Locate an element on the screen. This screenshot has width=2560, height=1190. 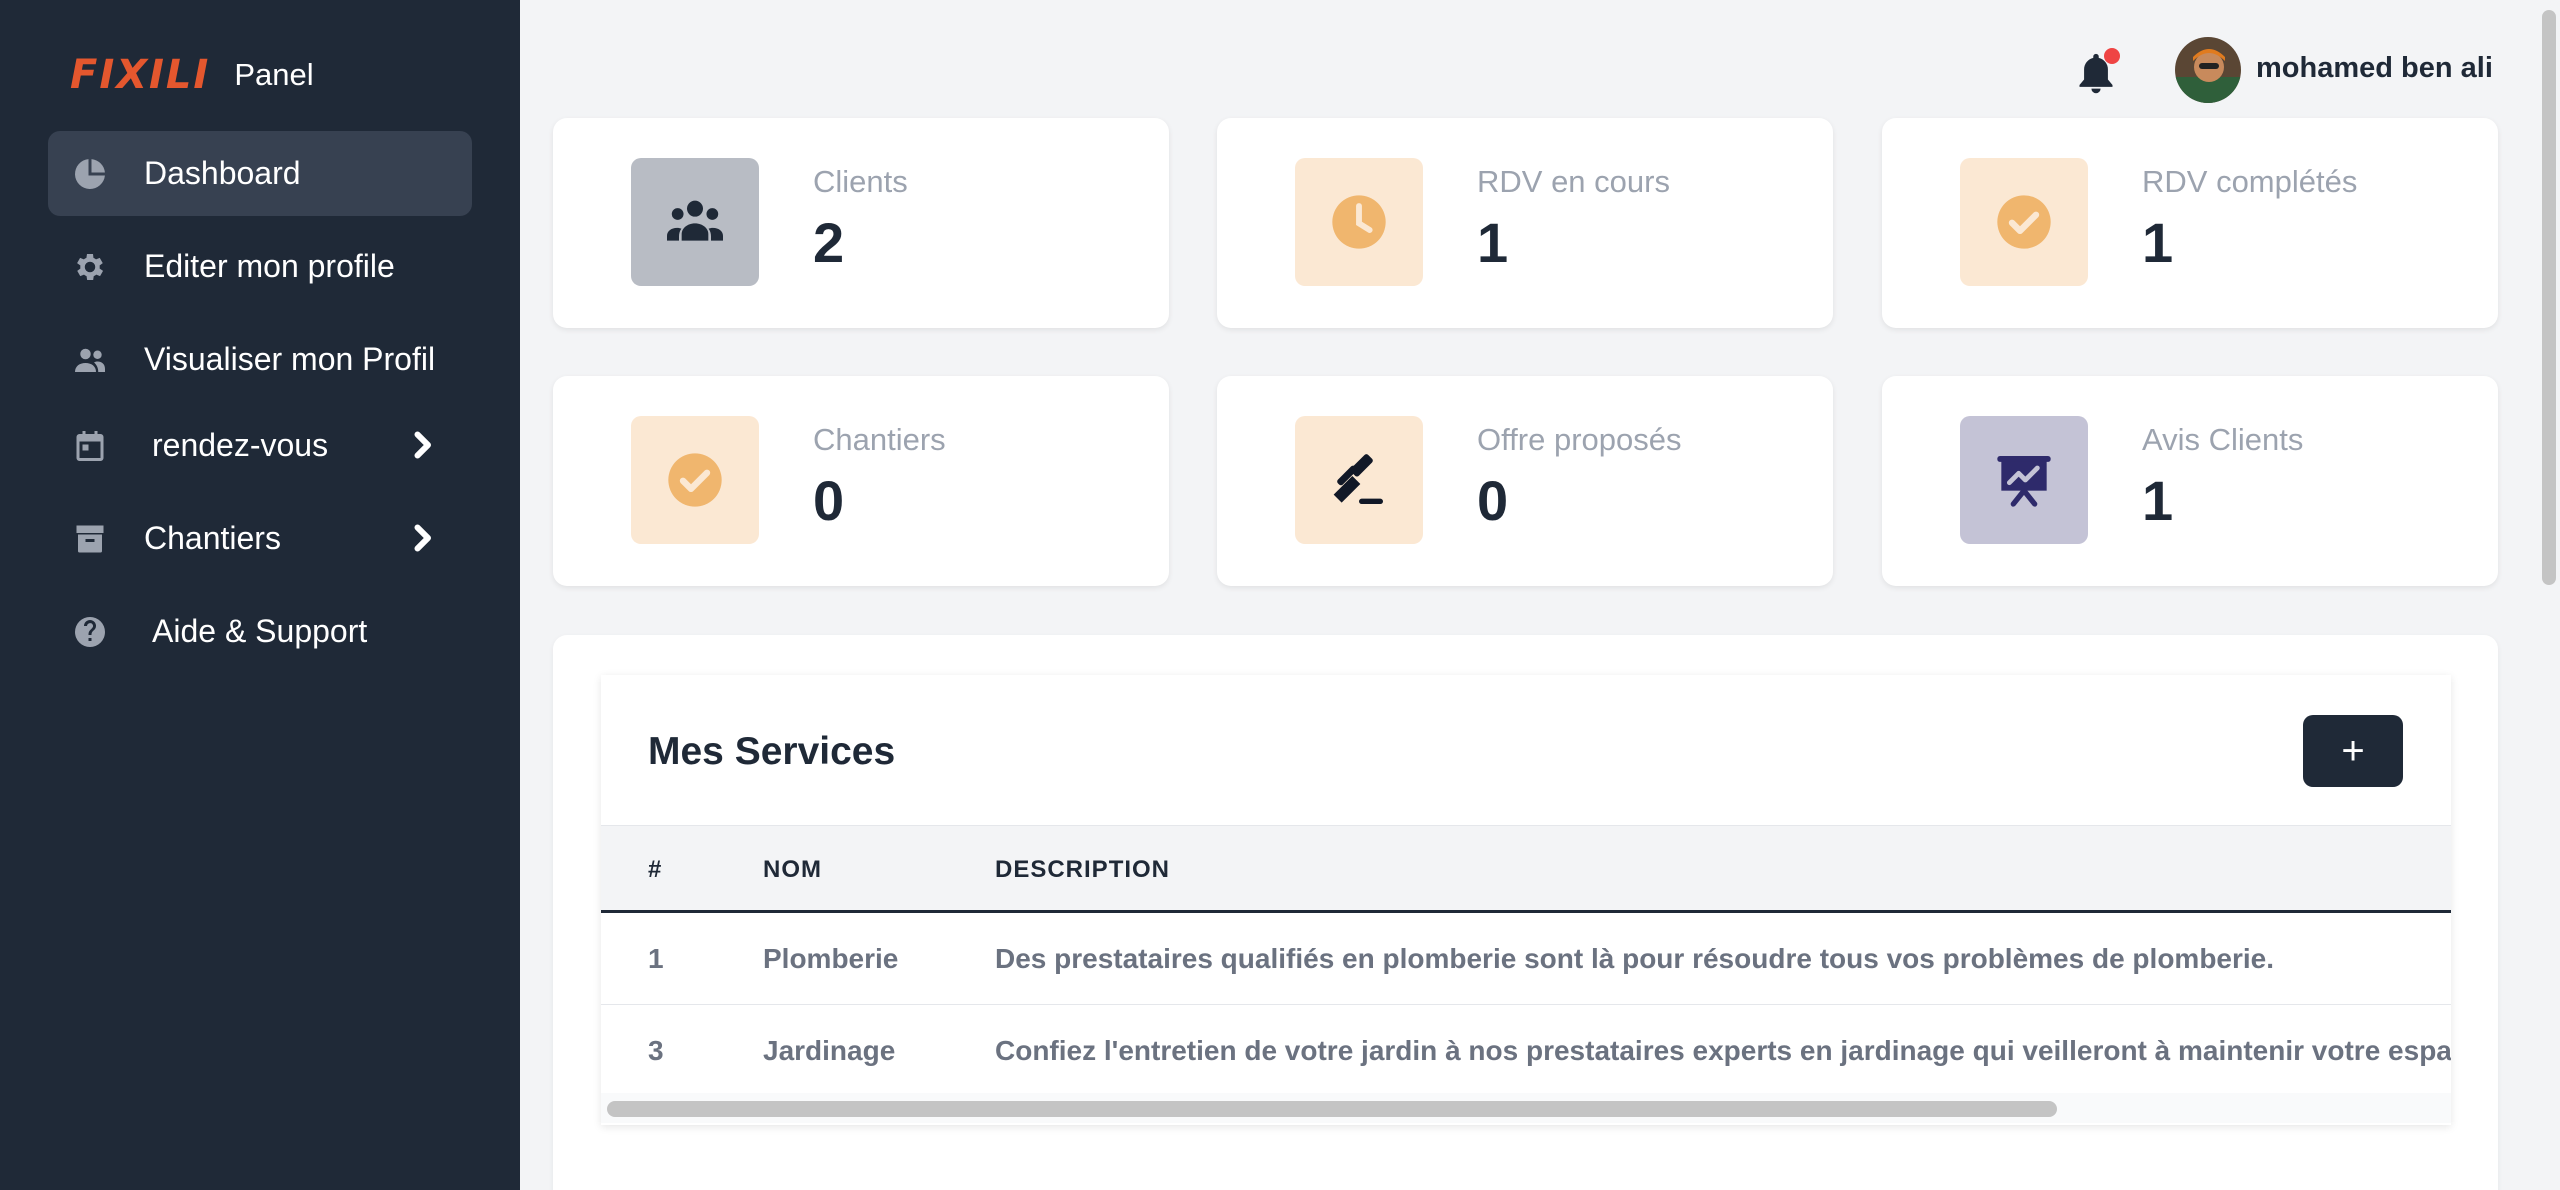
stat-label: Chantiers is located at coordinates (879, 439).